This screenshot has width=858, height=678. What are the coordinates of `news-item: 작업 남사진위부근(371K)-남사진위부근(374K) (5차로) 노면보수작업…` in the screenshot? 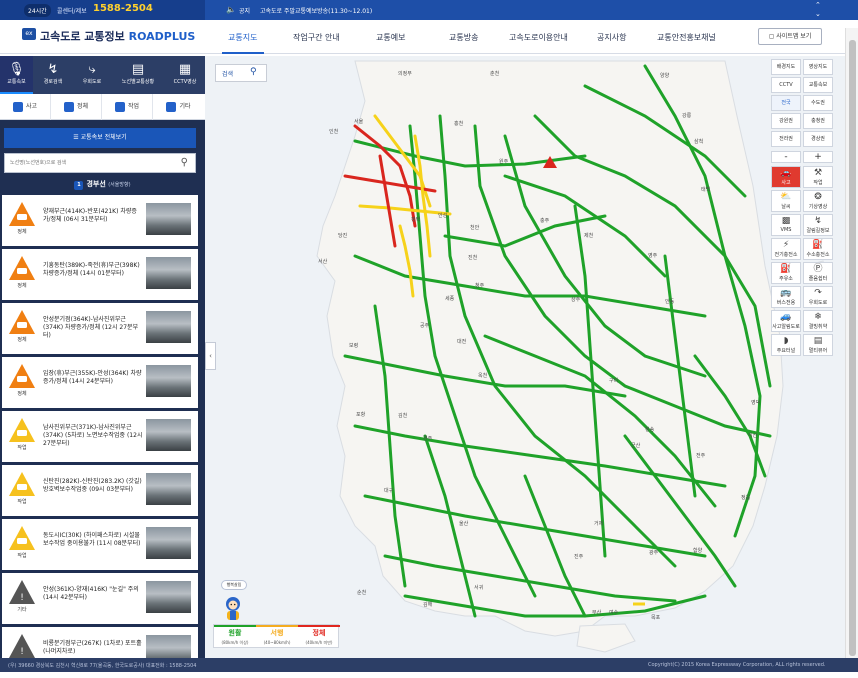 It's located at (100, 436).